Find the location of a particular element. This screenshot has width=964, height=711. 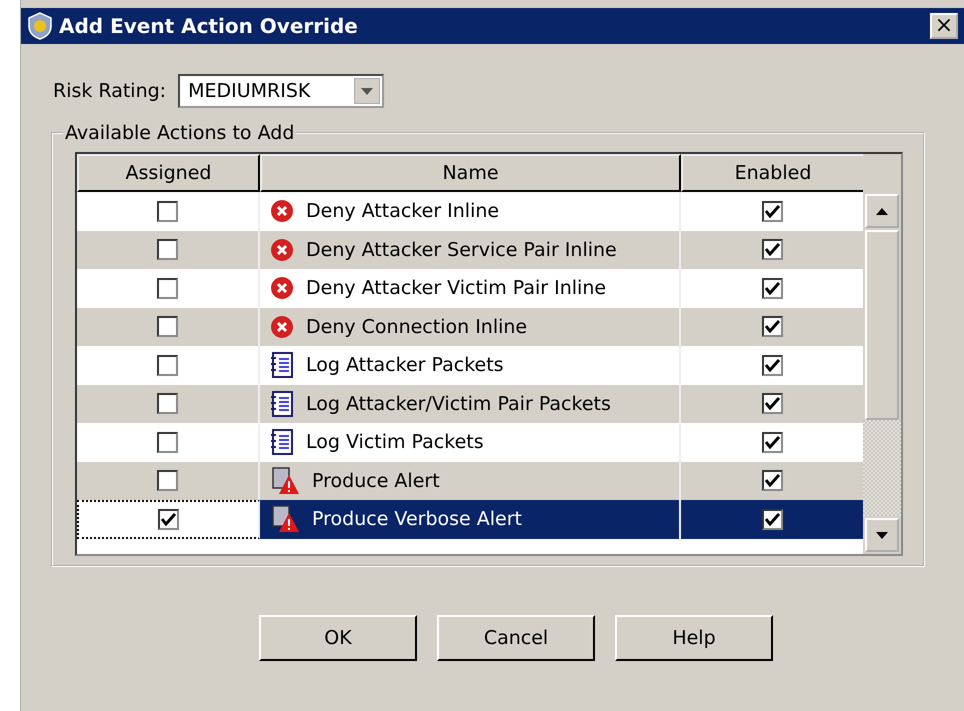

column-header: Enabled is located at coordinates (772, 173).